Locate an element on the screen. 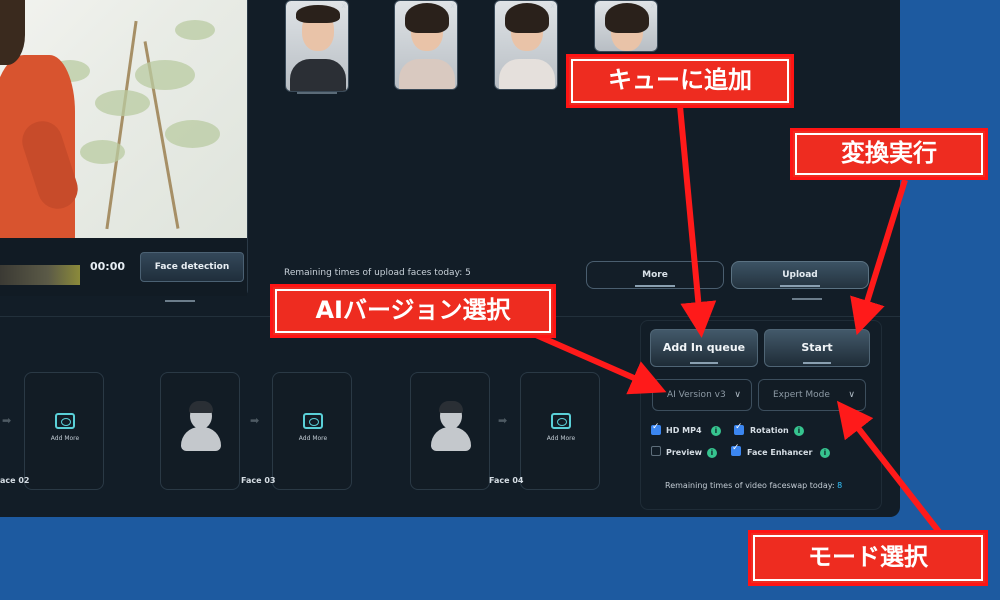 This screenshot has width=1000, height=600. annotation-ai-version: AIバージョン選択 is located at coordinates (413, 311).